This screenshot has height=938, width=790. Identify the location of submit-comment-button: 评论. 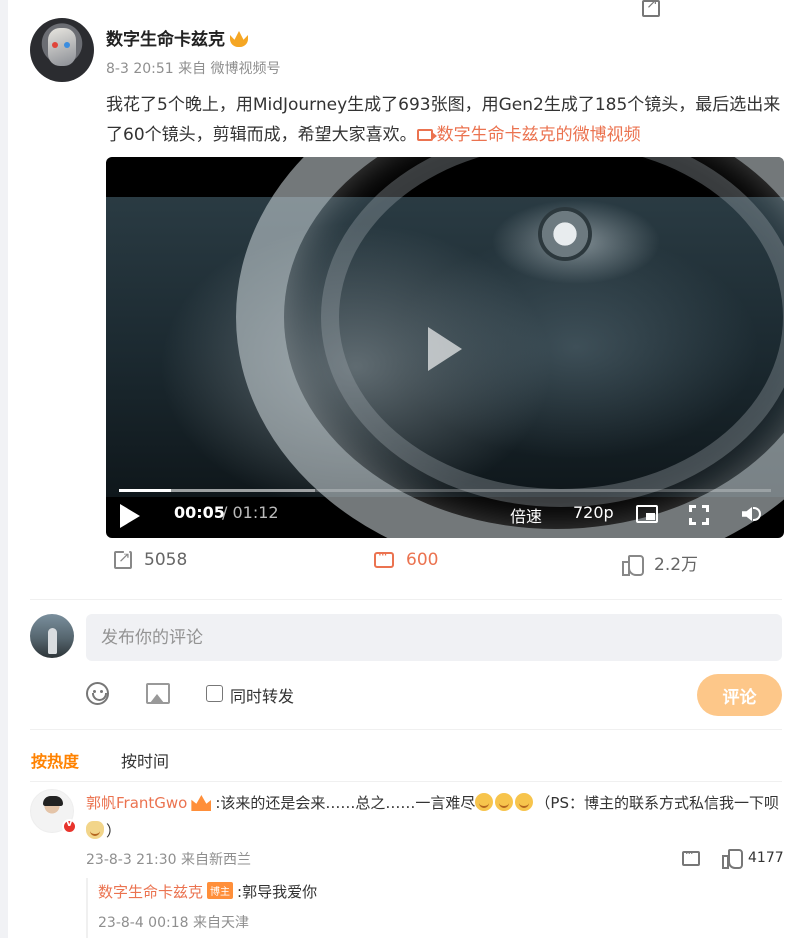
(739, 695).